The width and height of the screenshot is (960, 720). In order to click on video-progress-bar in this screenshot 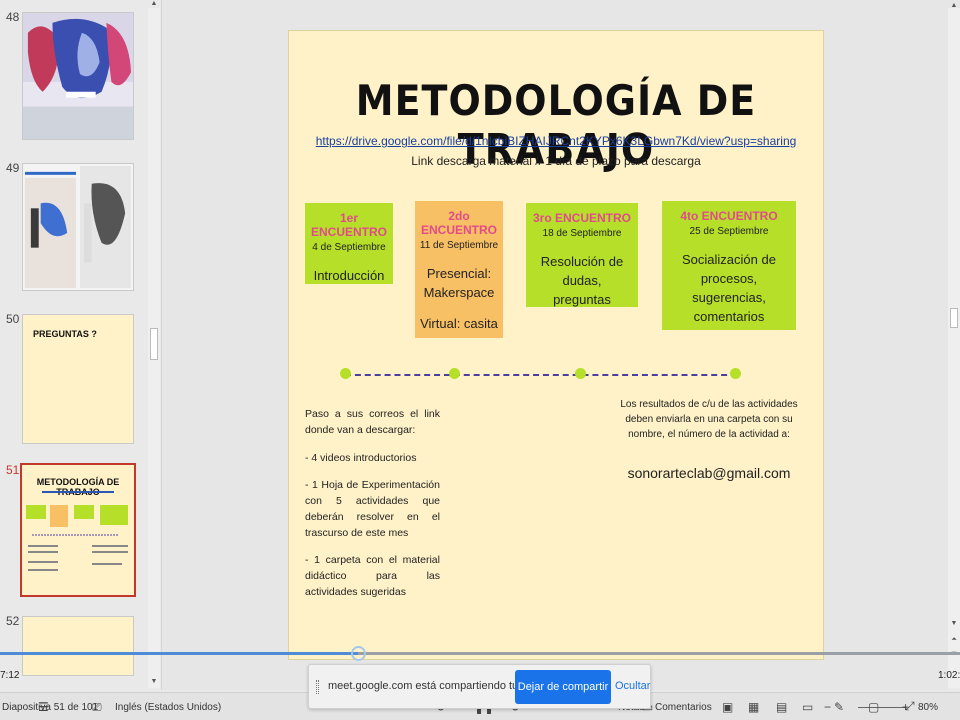, I will do `click(480, 653)`.